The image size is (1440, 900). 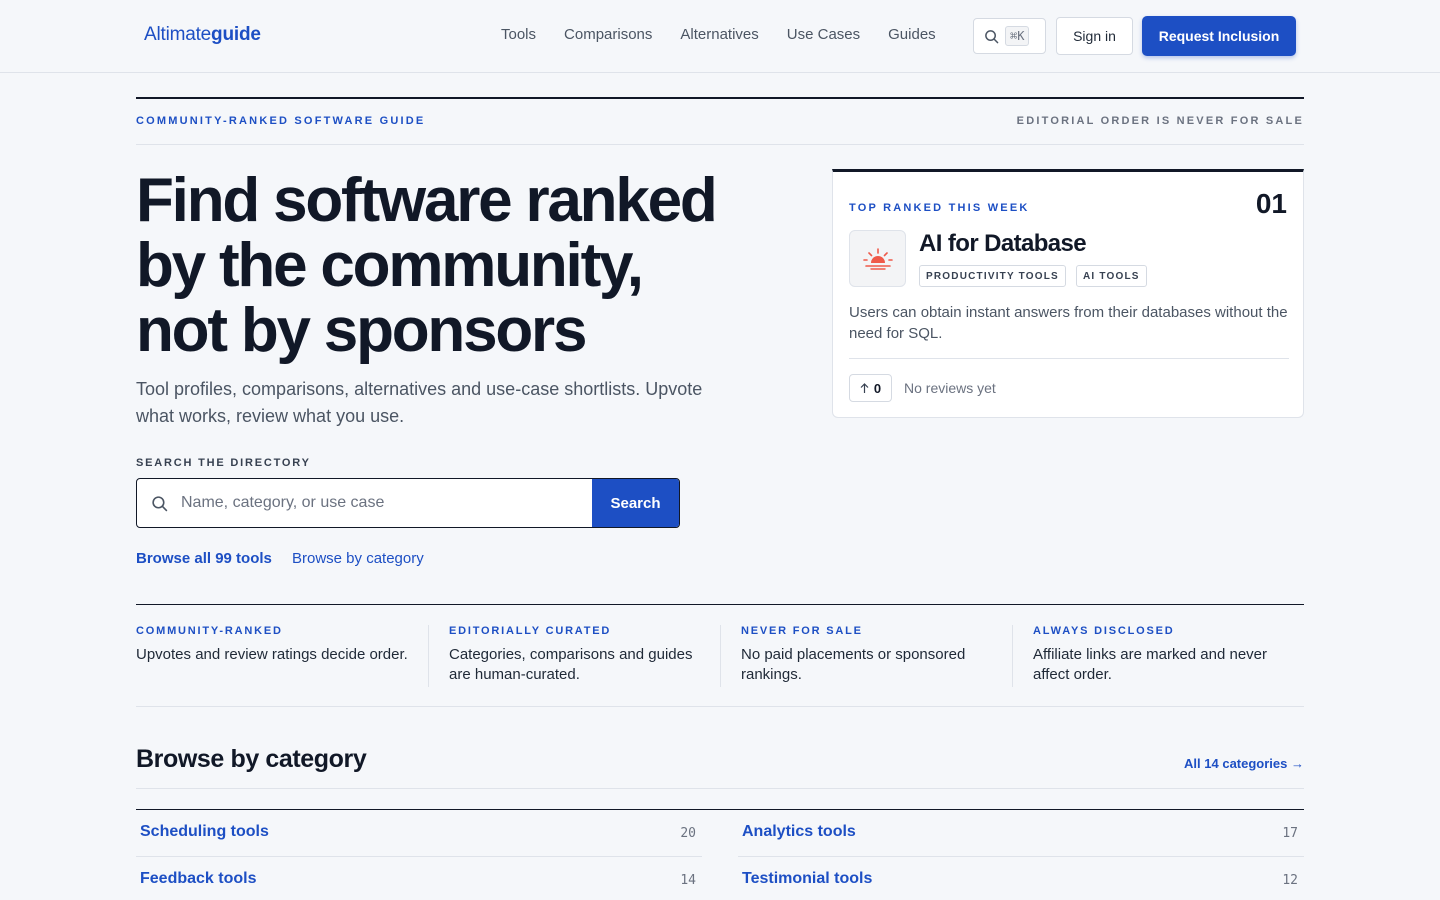 What do you see at coordinates (198, 878) in the screenshot?
I see `category-name: Feedback tools` at bounding box center [198, 878].